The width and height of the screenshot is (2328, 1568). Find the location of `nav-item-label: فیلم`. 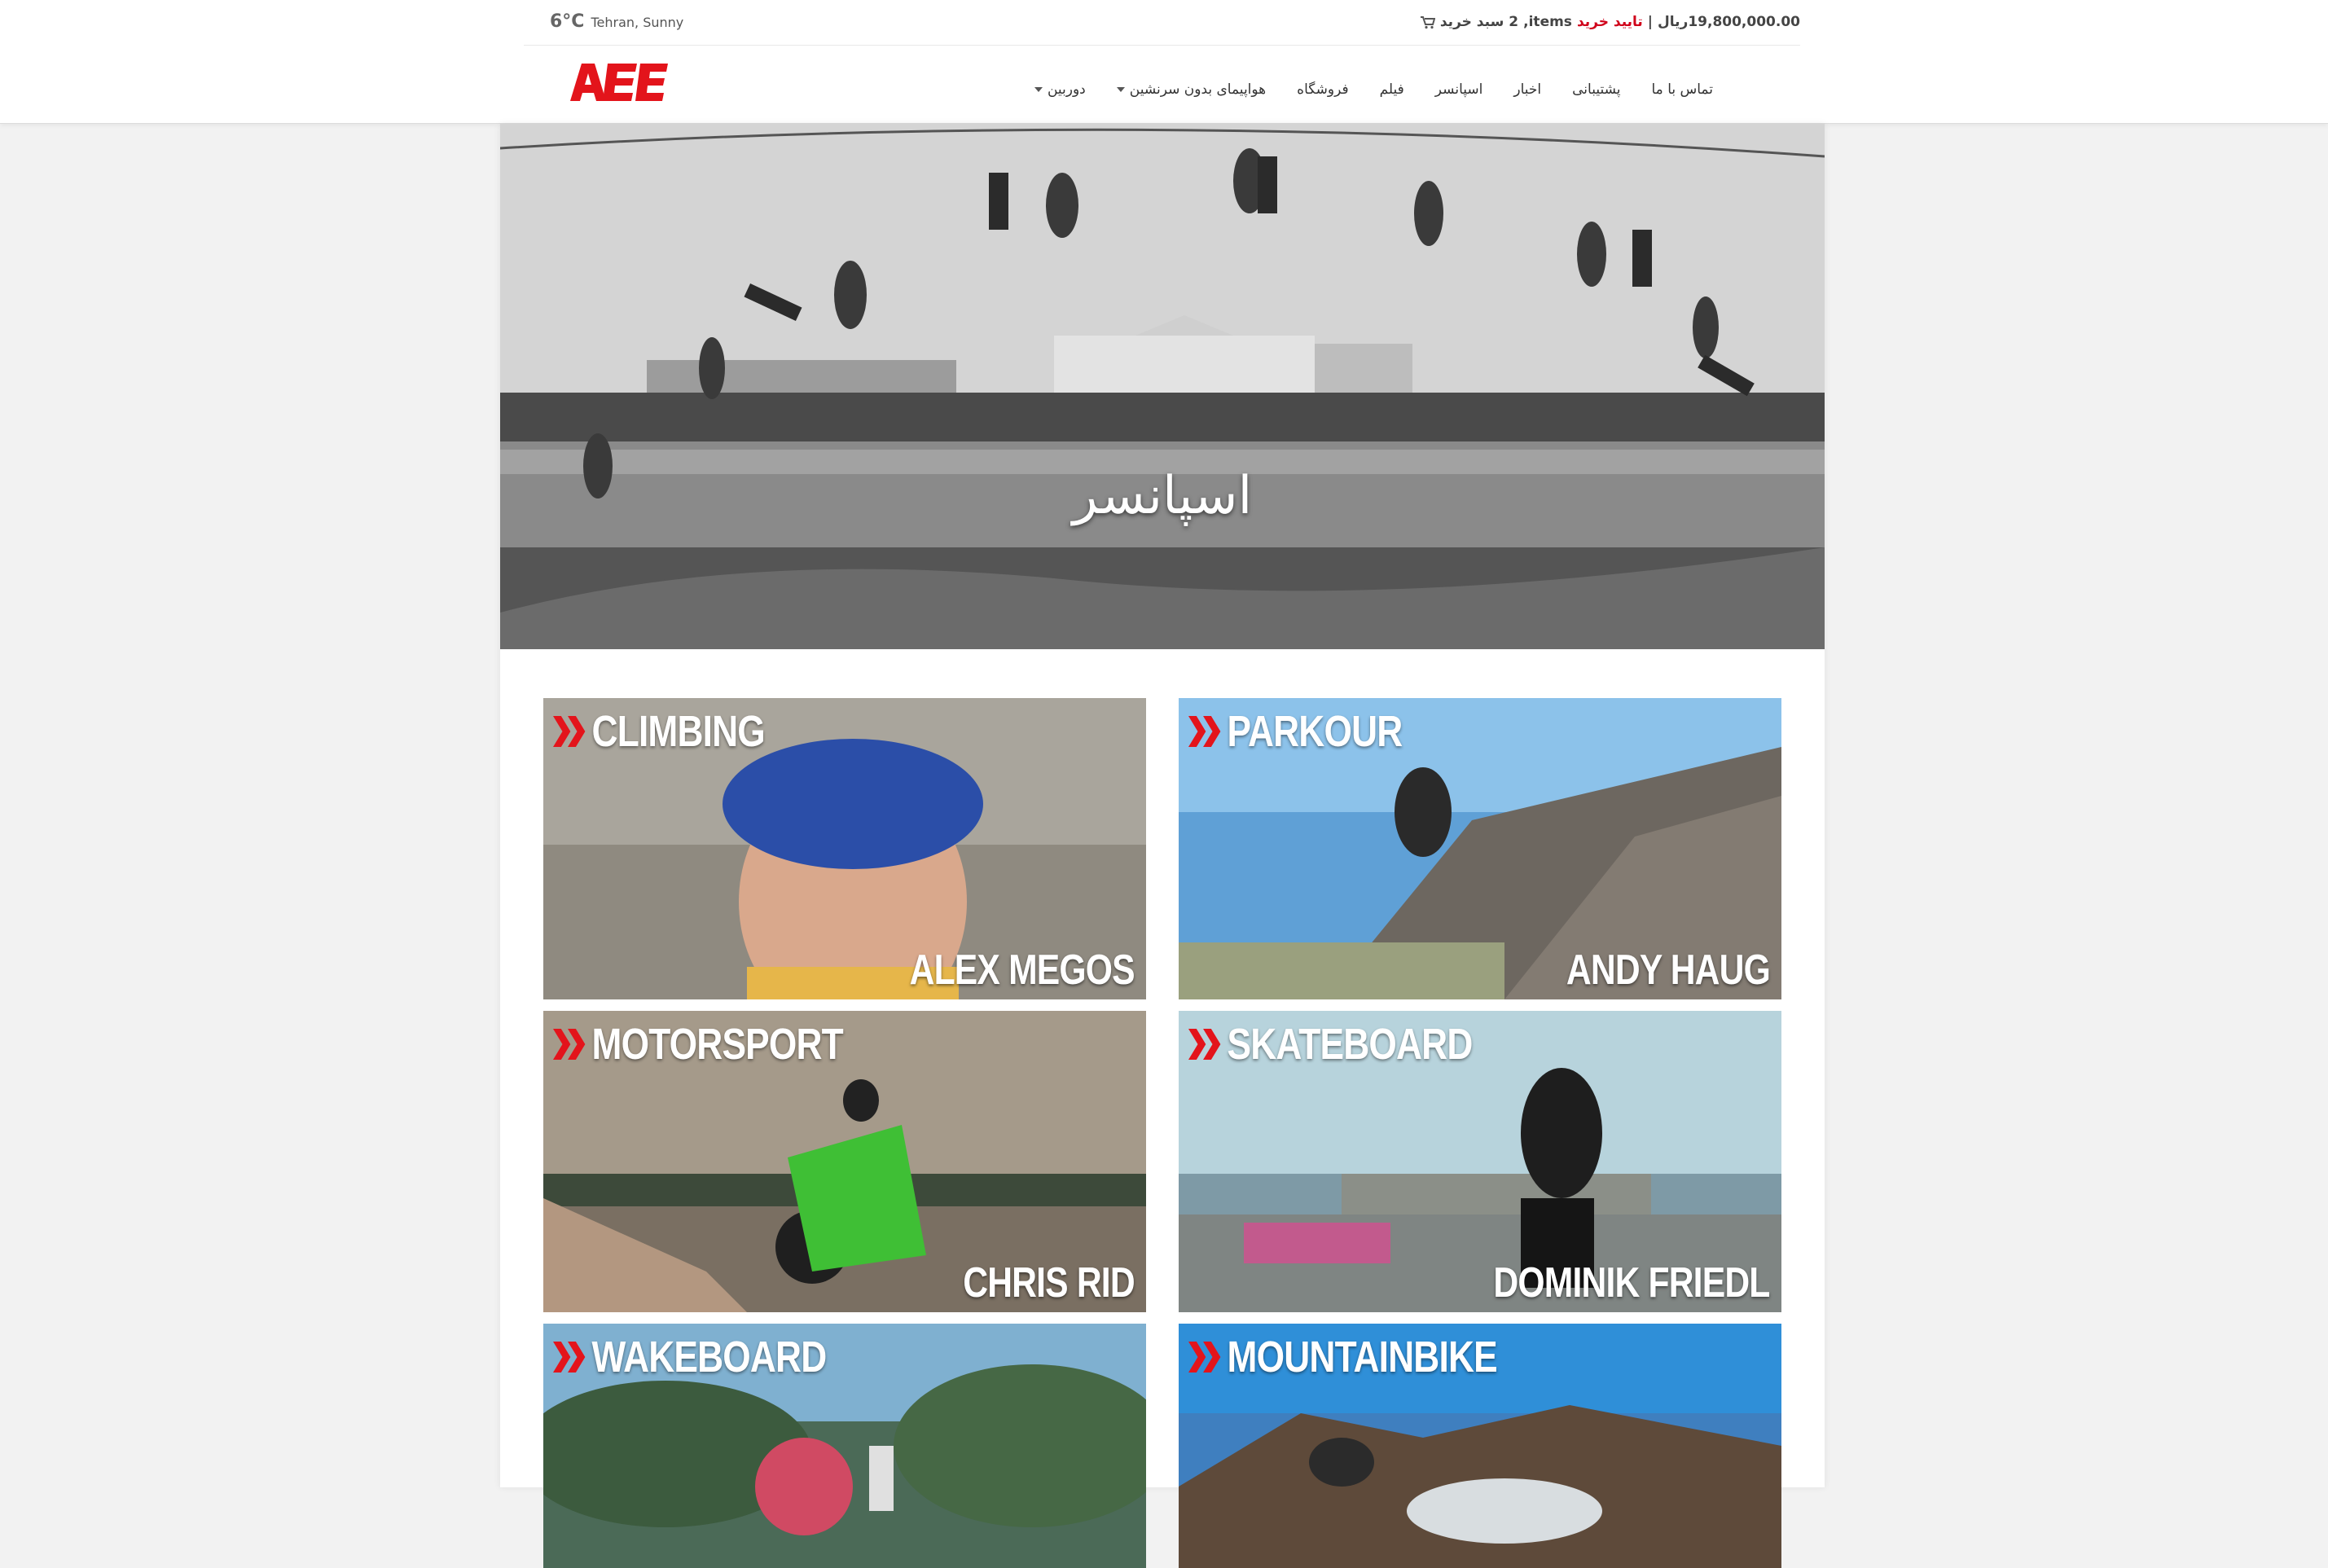

nav-item-label: فیلم is located at coordinates (1392, 89).